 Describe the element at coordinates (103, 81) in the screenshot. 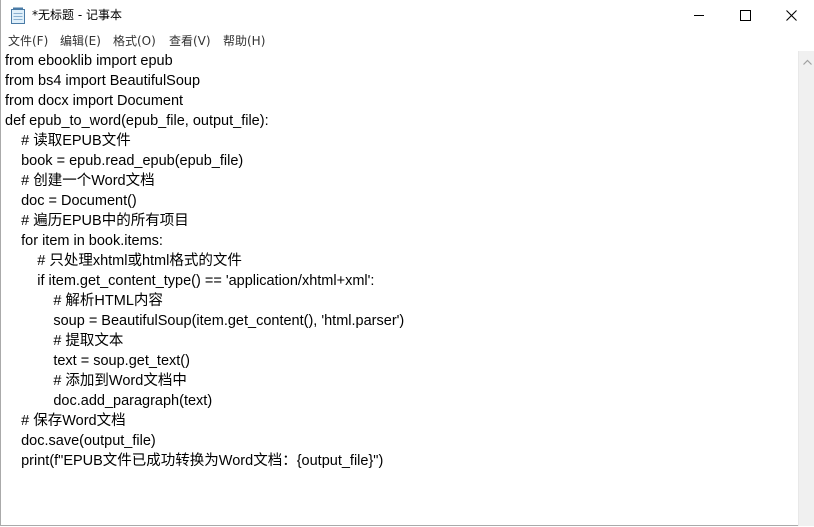

I see `code-line: from bs4 import BeautifulSoup` at that location.